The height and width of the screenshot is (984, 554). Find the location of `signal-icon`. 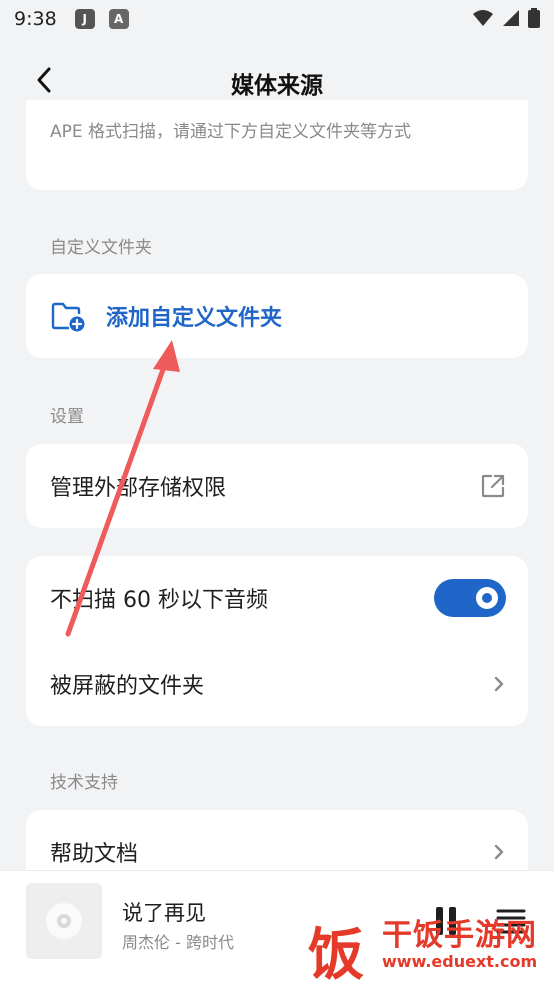

signal-icon is located at coordinates (511, 18).